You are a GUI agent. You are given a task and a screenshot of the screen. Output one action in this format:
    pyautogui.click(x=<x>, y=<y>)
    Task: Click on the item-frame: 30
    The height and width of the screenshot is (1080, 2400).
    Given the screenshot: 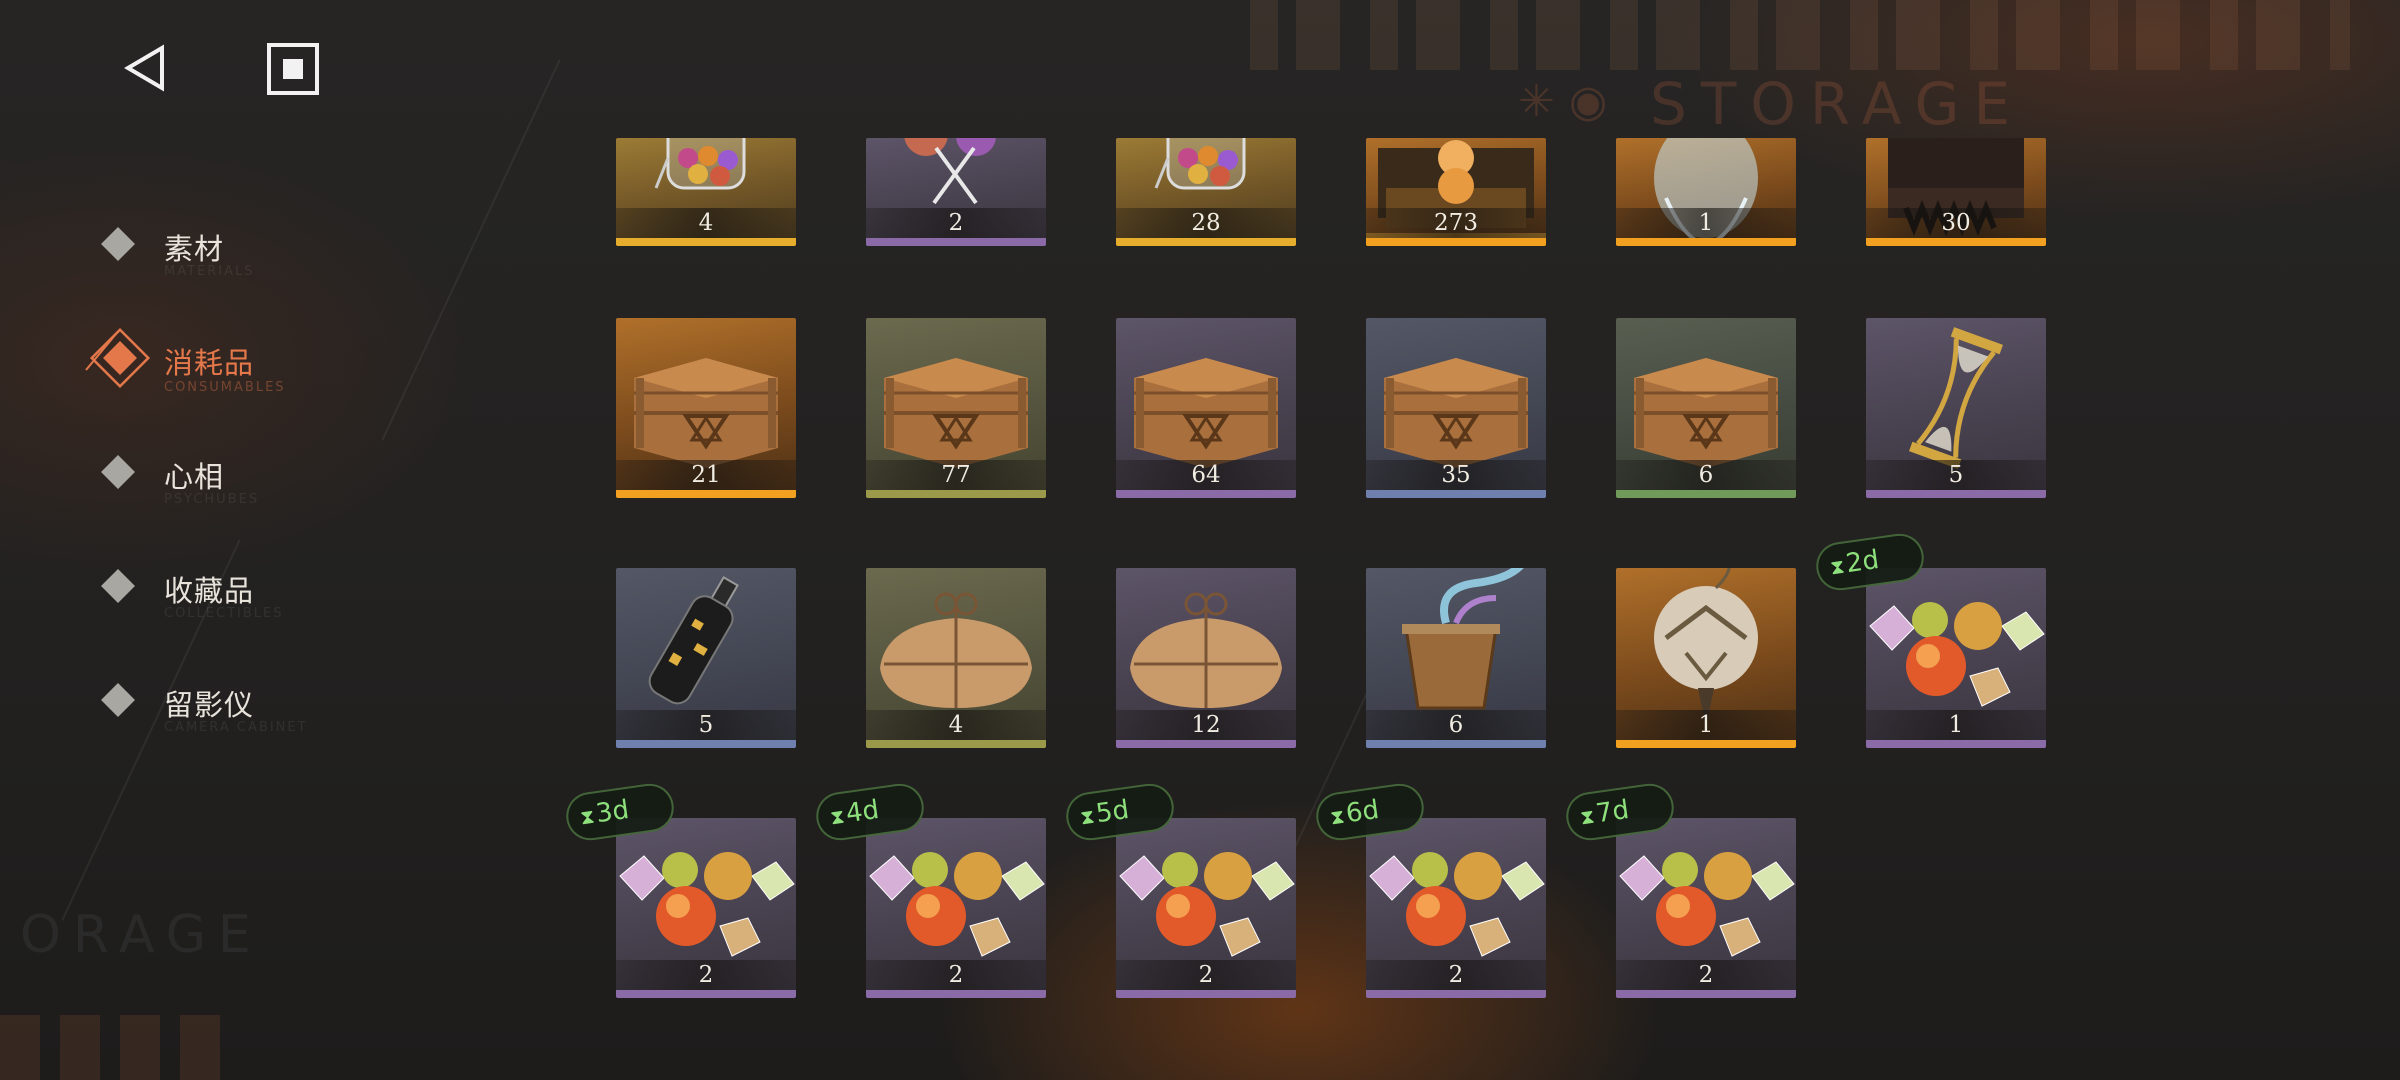 What is the action you would take?
    pyautogui.click(x=1956, y=192)
    